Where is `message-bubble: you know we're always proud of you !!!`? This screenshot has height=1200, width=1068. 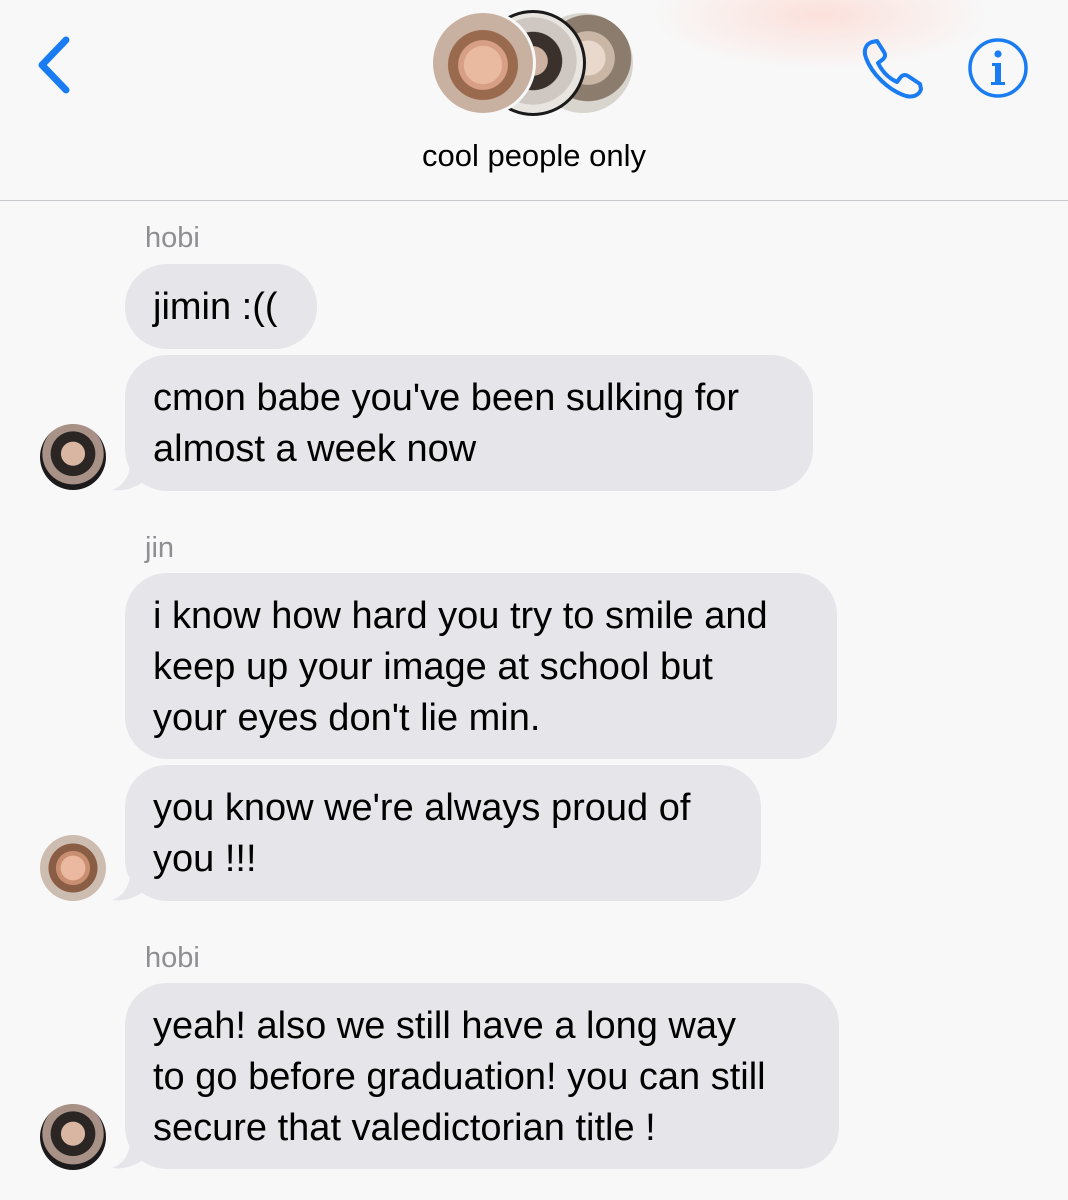
message-bubble: you know we're always proud of you !!! is located at coordinates (443, 833).